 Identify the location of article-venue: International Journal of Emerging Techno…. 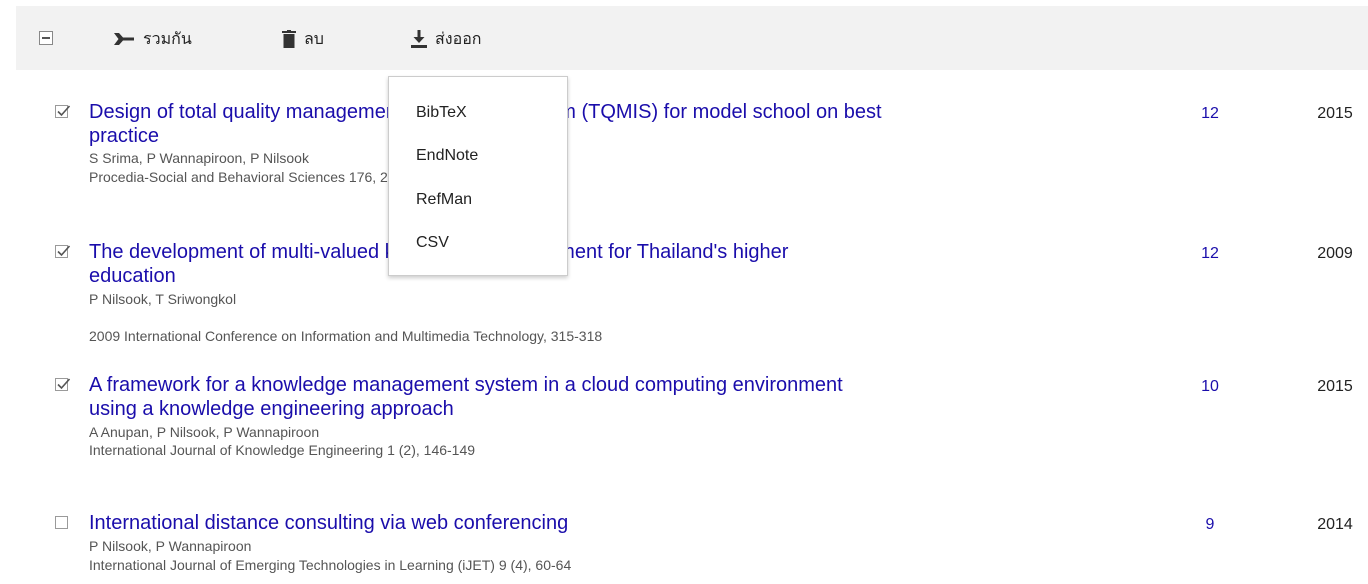
(330, 565).